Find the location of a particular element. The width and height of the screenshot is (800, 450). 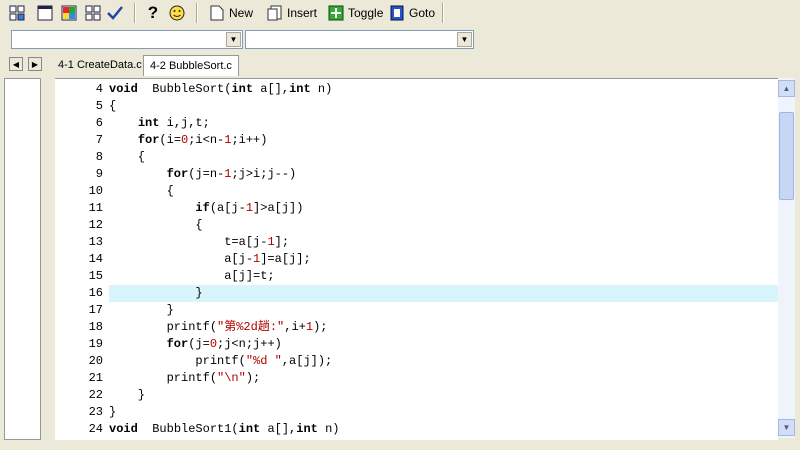

code-line: 10 { is located at coordinates (416, 191).